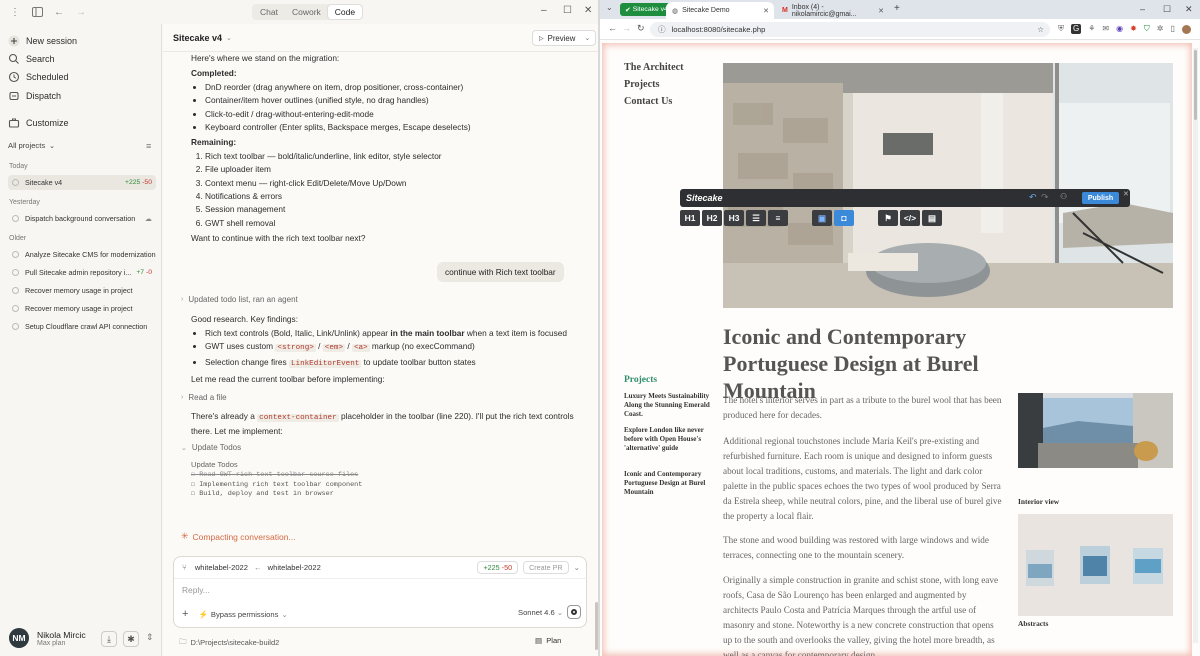 The width and height of the screenshot is (1200, 656). What do you see at coordinates (82, 326) in the screenshot?
I see `conversation-item: Setup Cloudflare crawl API connection` at bounding box center [82, 326].